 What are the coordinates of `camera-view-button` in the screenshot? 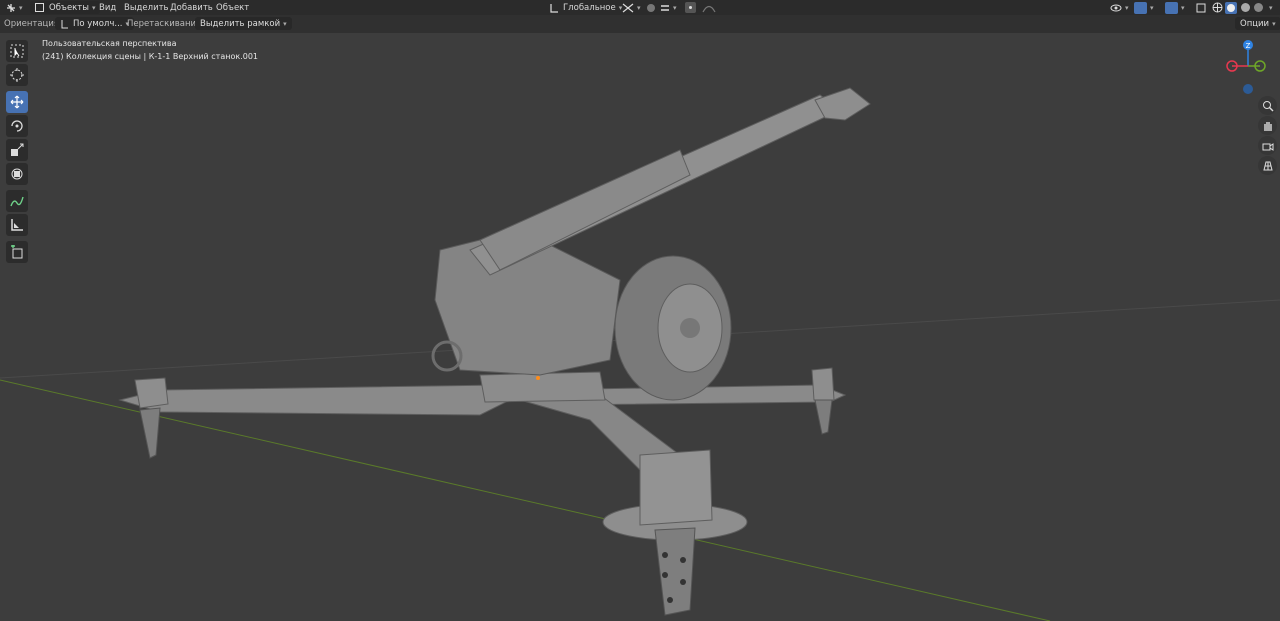 It's located at (1267, 145).